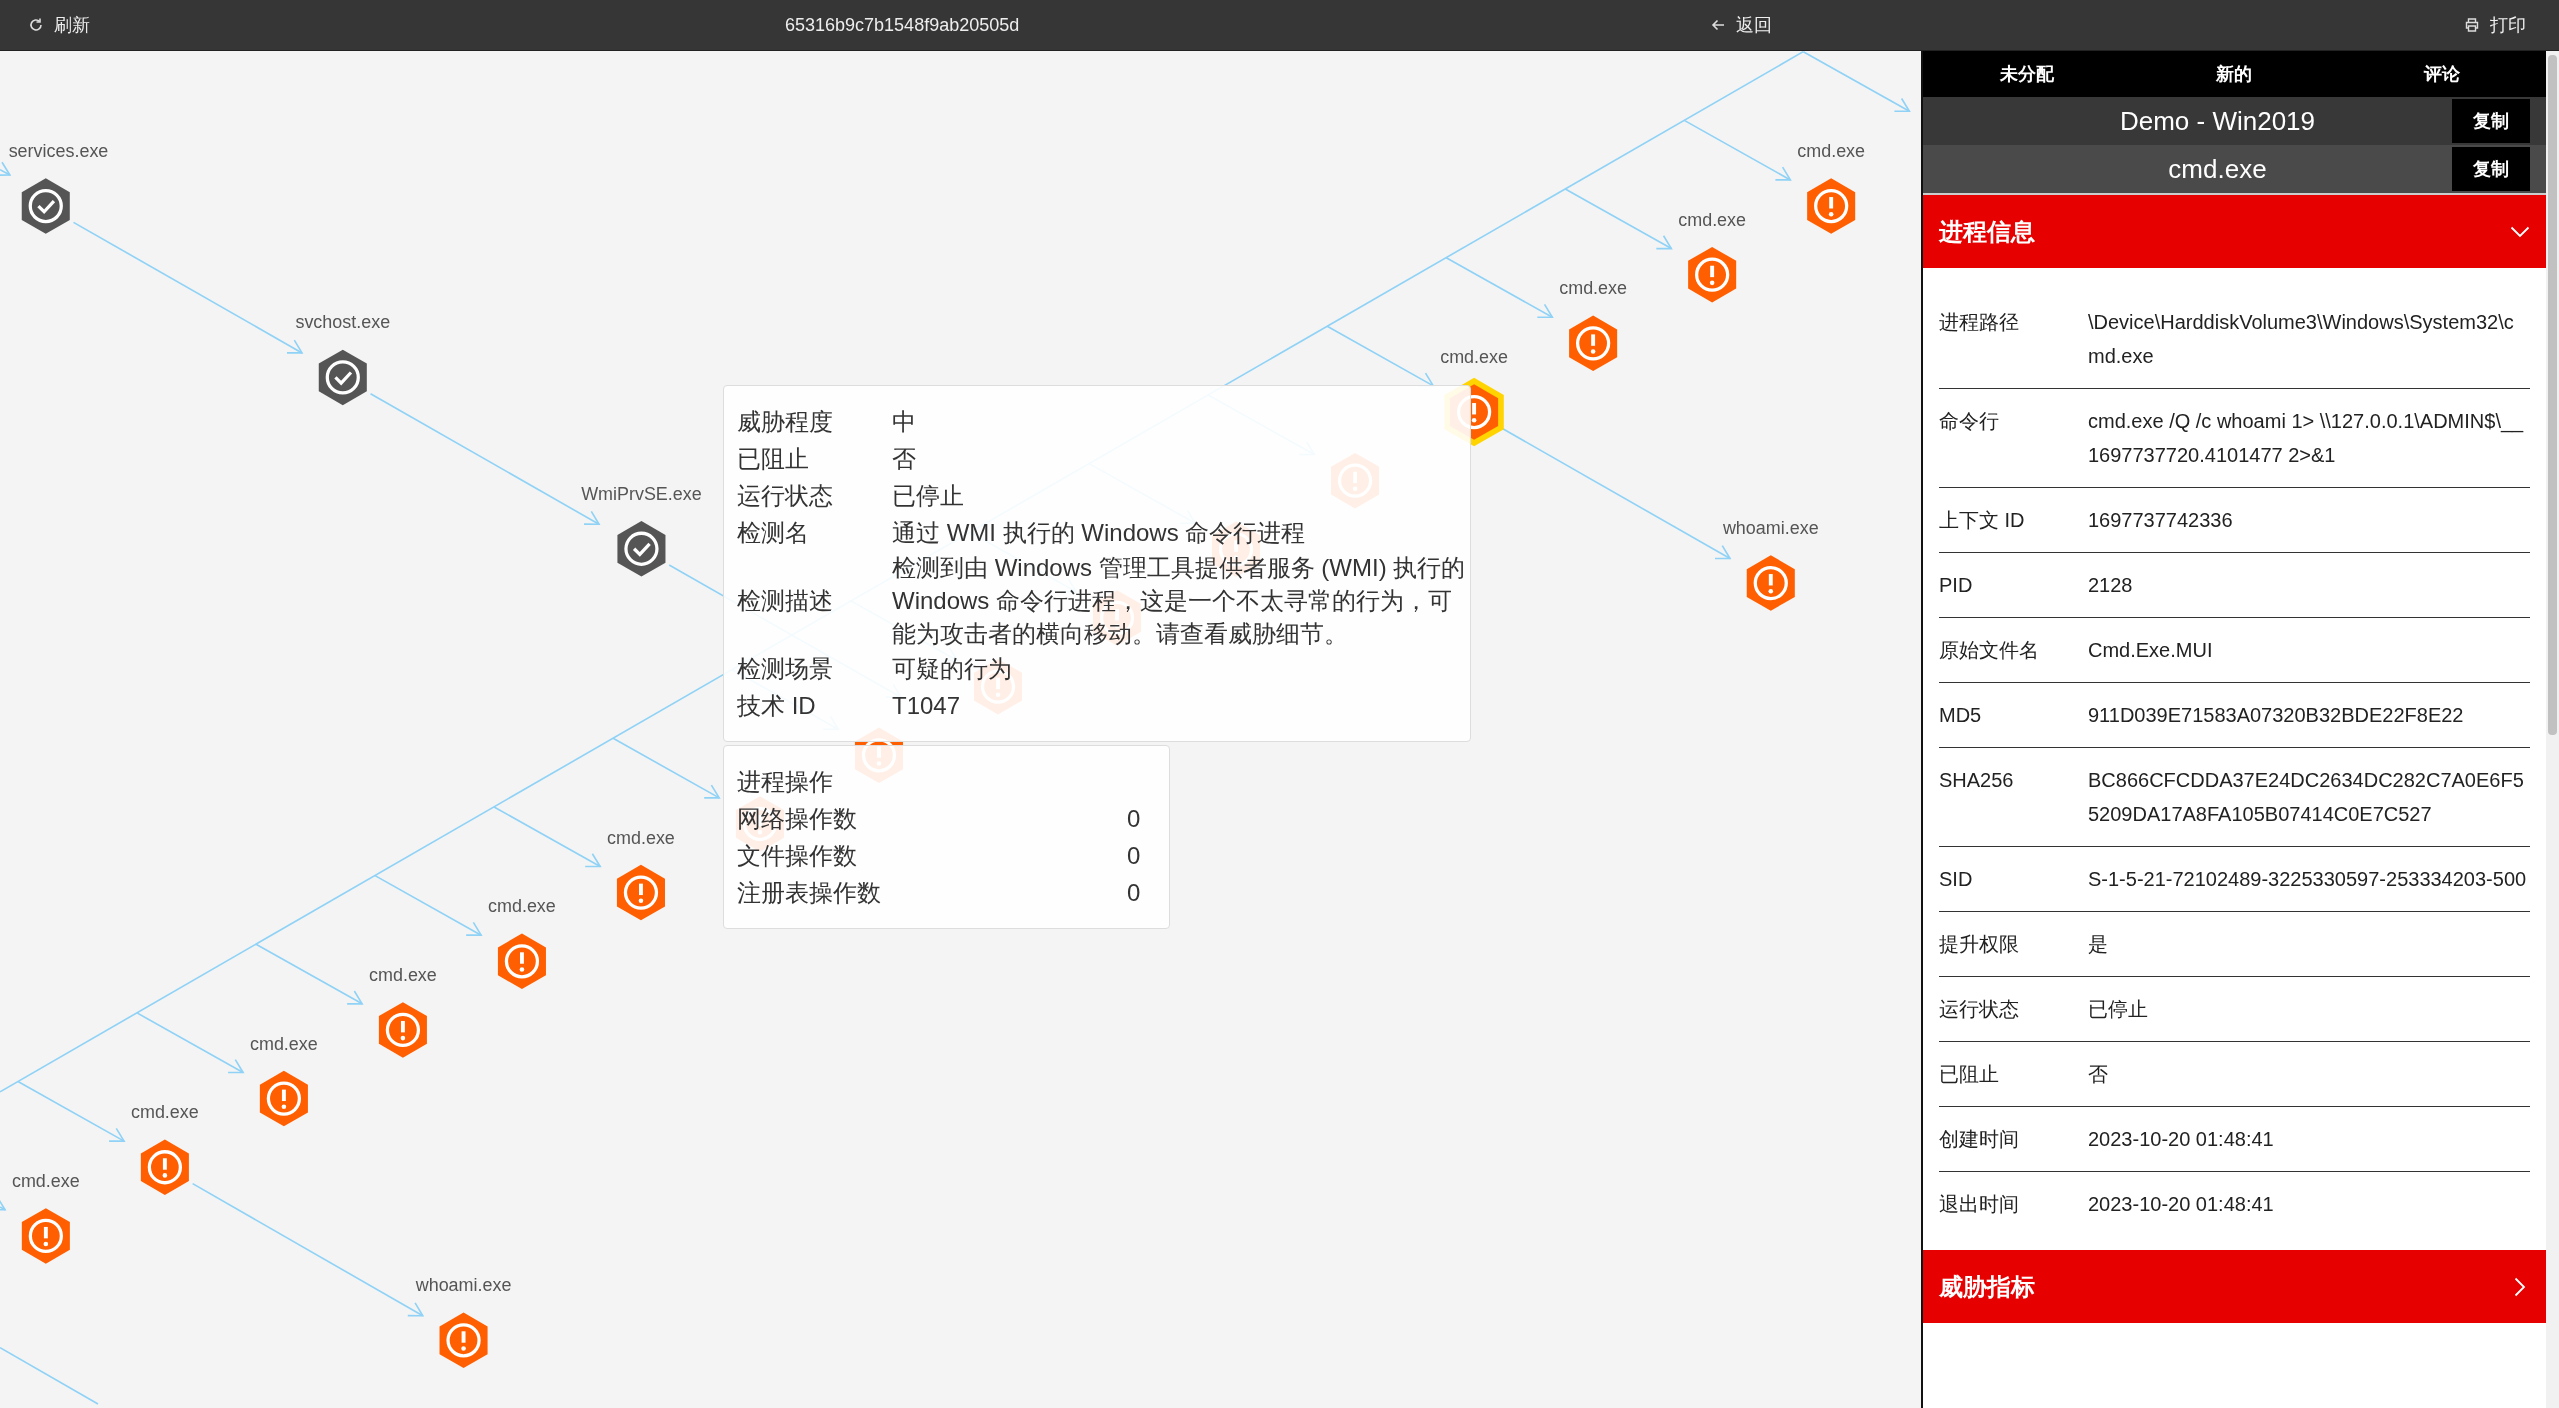 The width and height of the screenshot is (2559, 1408). Describe the element at coordinates (2161, 520) in the screenshot. I see `field-value: 1697737742336` at that location.